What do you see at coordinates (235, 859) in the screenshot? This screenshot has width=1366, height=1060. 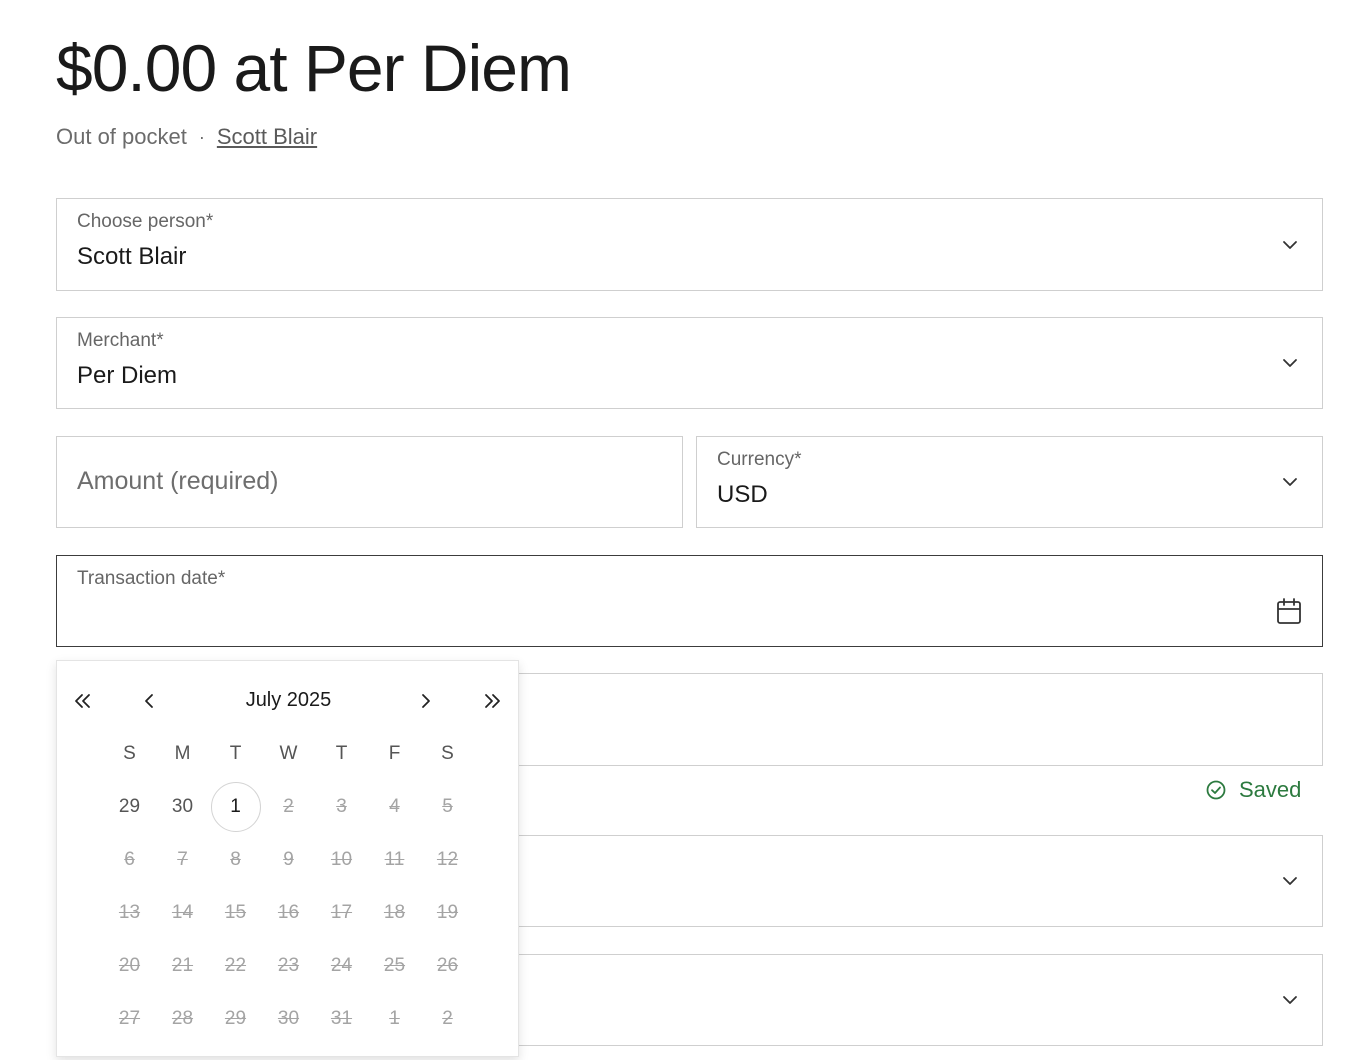 I see `date-cell: 8` at bounding box center [235, 859].